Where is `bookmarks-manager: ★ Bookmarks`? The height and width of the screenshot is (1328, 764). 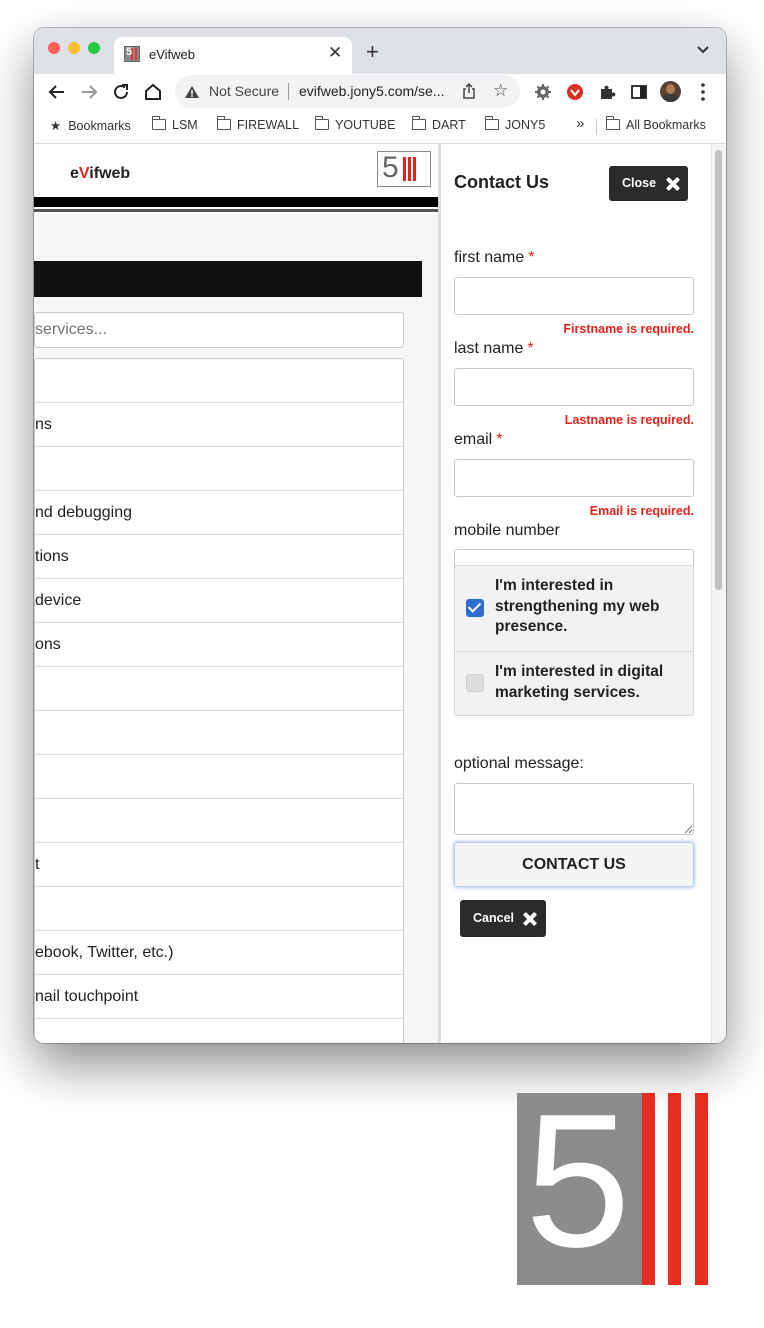
bookmarks-manager: ★ Bookmarks is located at coordinates (90, 125).